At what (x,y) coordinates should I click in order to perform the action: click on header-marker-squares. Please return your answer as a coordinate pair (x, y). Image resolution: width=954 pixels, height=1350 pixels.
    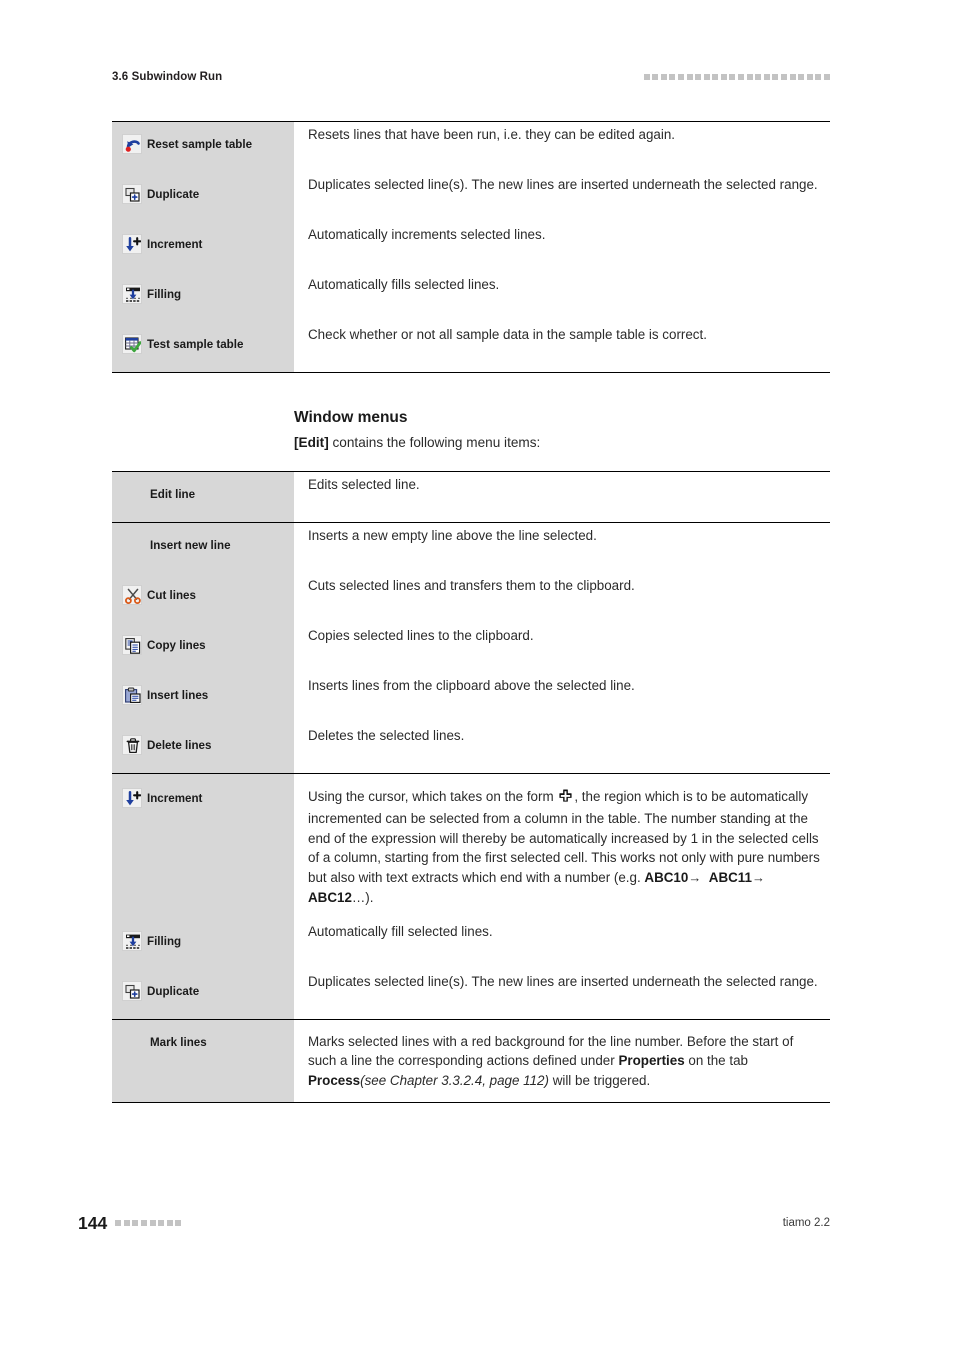
    Looking at the image, I should click on (736, 77).